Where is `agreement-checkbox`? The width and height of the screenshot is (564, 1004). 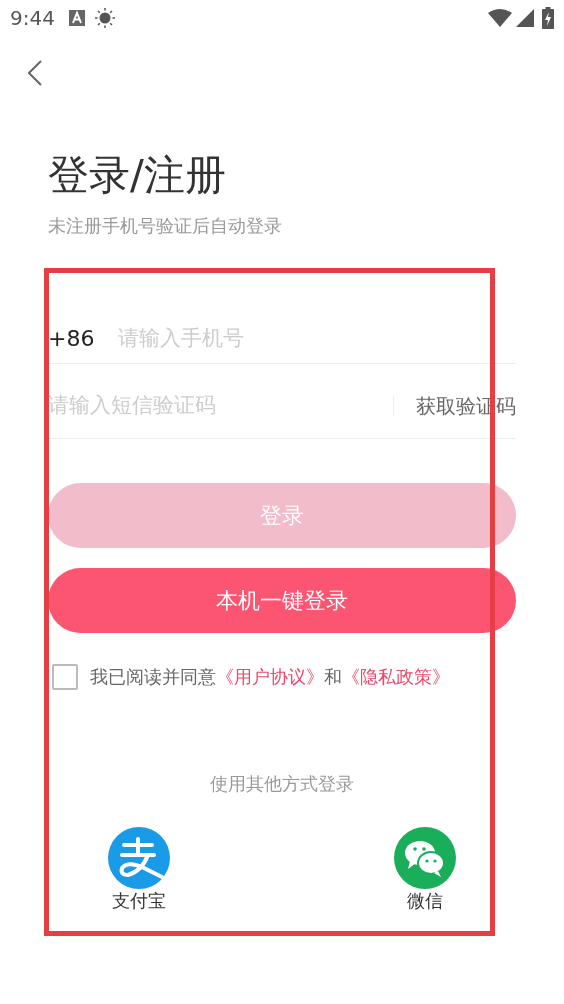
agreement-checkbox is located at coordinates (65, 676).